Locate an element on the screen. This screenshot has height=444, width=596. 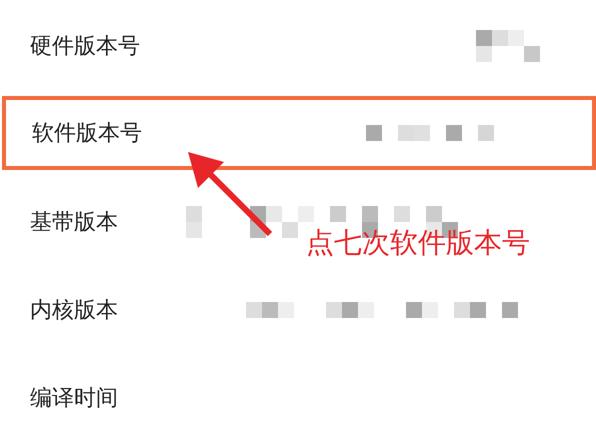
setting-label: 编译时间 is located at coordinates (74, 399).